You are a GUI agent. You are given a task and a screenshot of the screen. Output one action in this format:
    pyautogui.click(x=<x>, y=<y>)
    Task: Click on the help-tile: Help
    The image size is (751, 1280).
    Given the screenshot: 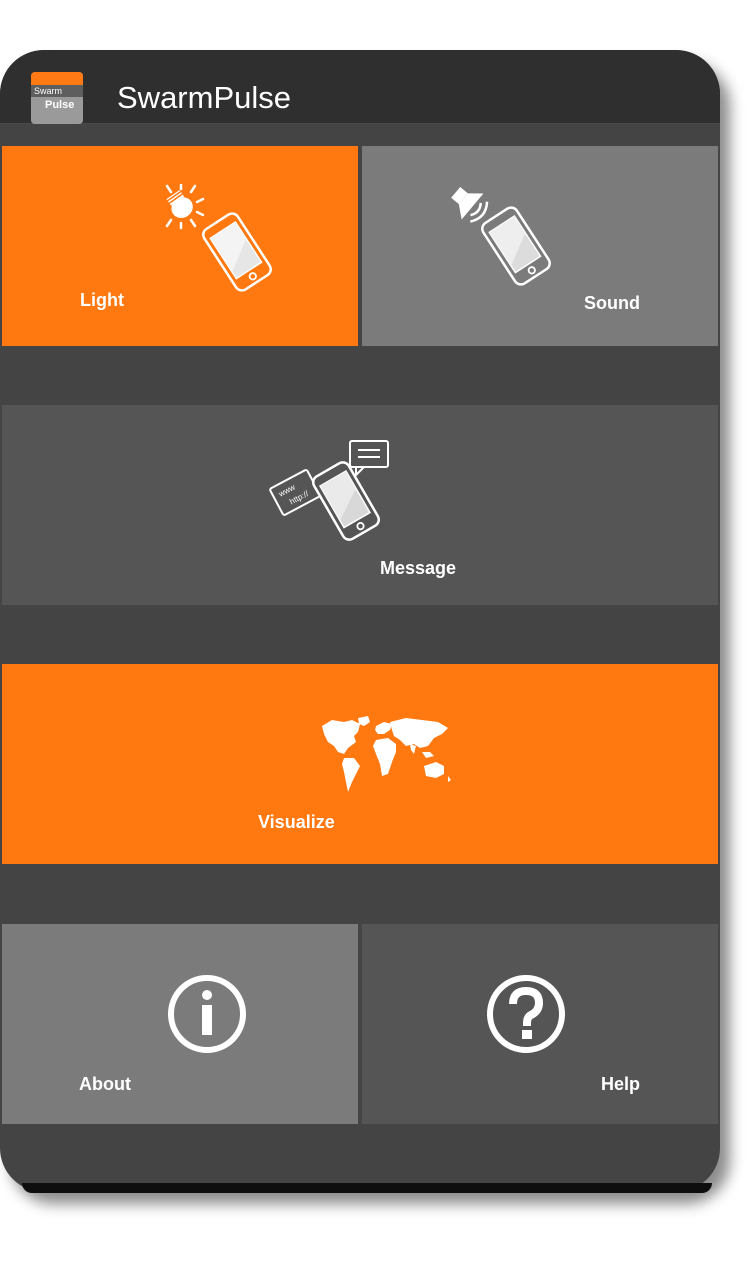 What is the action you would take?
    pyautogui.click(x=540, y=1024)
    